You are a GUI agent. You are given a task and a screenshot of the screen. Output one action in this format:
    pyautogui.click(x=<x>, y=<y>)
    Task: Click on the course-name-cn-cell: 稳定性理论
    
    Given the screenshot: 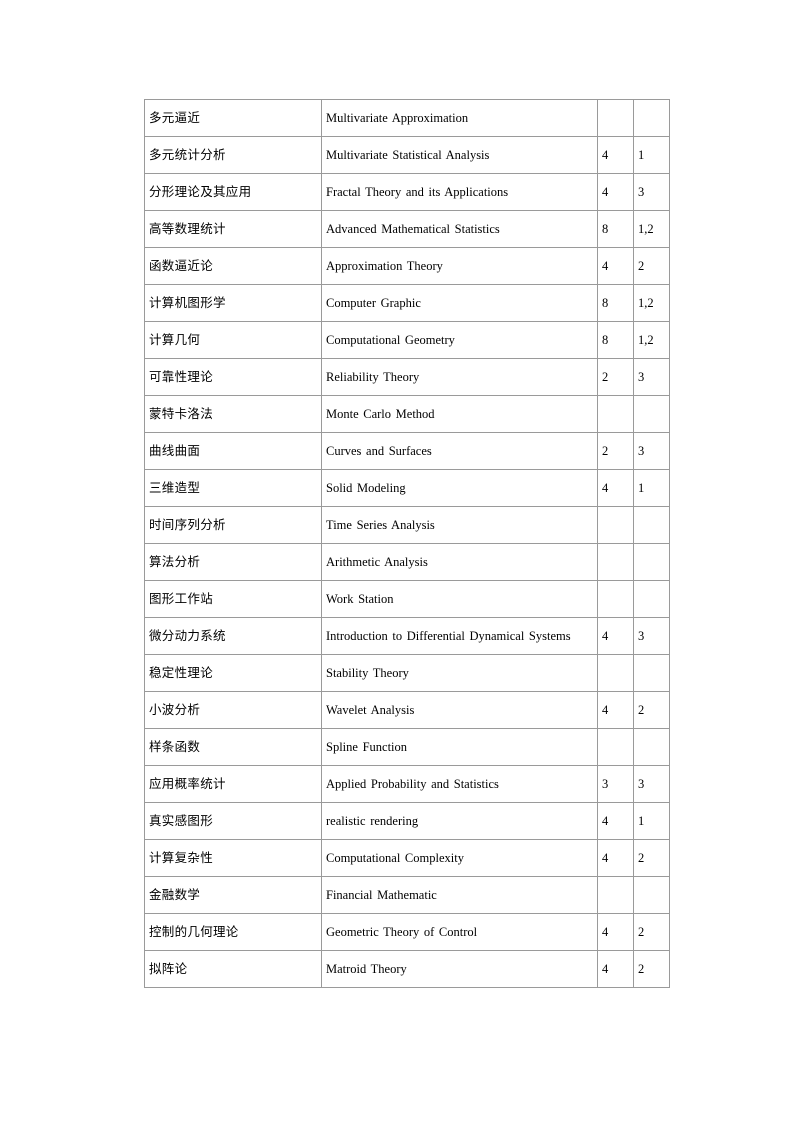 What is the action you would take?
    pyautogui.click(x=233, y=673)
    